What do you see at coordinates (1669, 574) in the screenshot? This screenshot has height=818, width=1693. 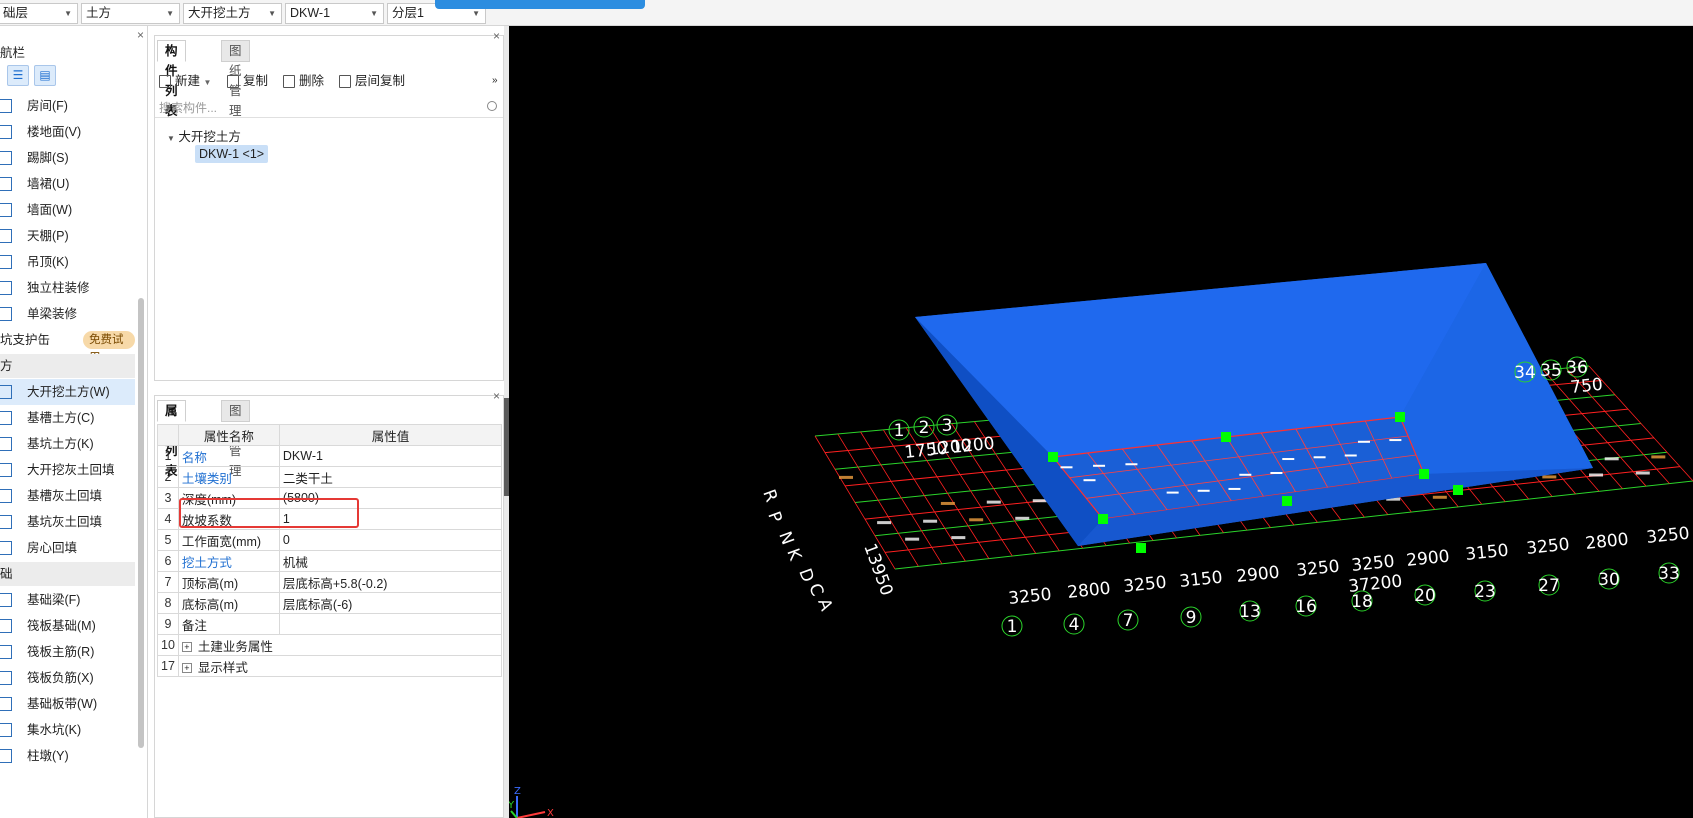 I see `axis-number-bottom: 33` at bounding box center [1669, 574].